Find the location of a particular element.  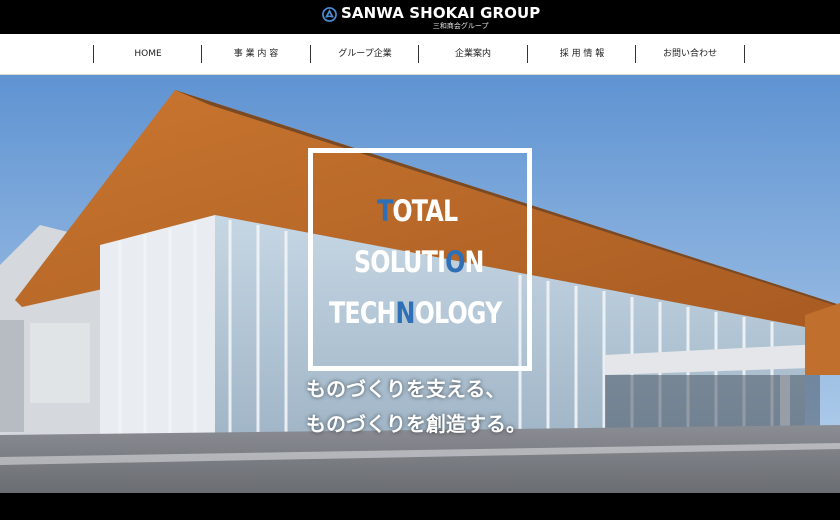

nav-item-label: グループ企業 is located at coordinates (365, 54).